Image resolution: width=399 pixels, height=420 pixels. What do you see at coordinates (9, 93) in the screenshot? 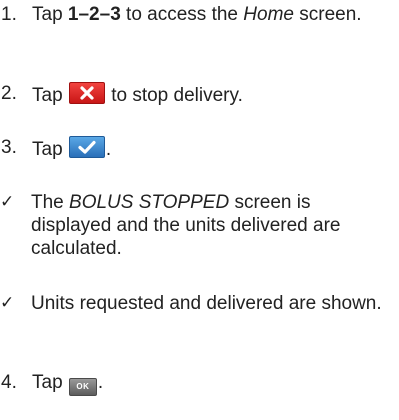
I see `step-number: 2.` at bounding box center [9, 93].